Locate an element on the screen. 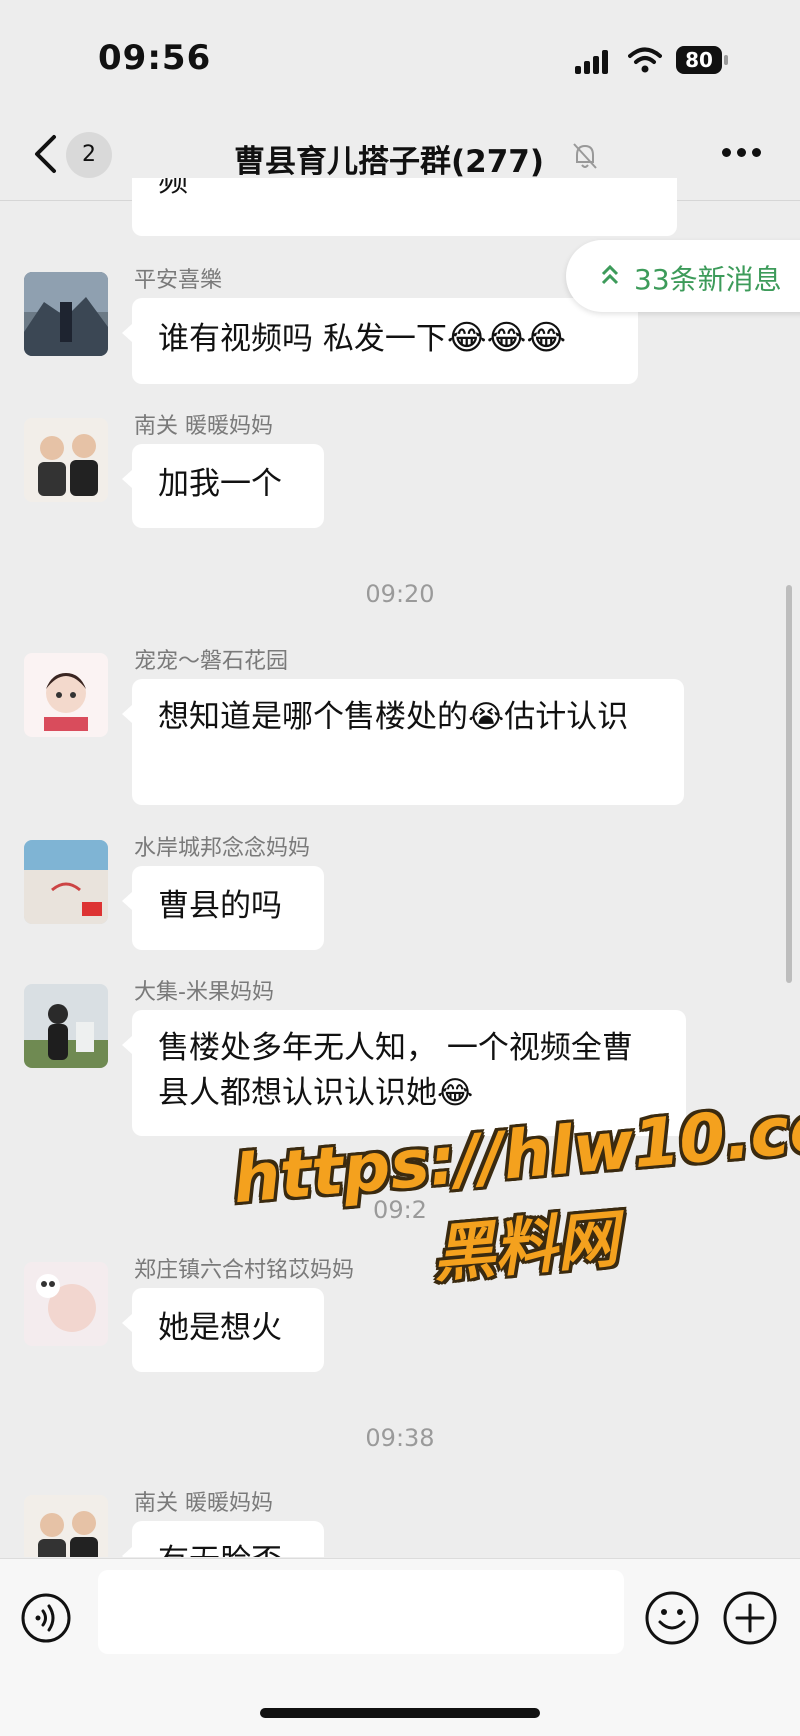  message-bubble: 有无脸否 is located at coordinates (223, 1539).